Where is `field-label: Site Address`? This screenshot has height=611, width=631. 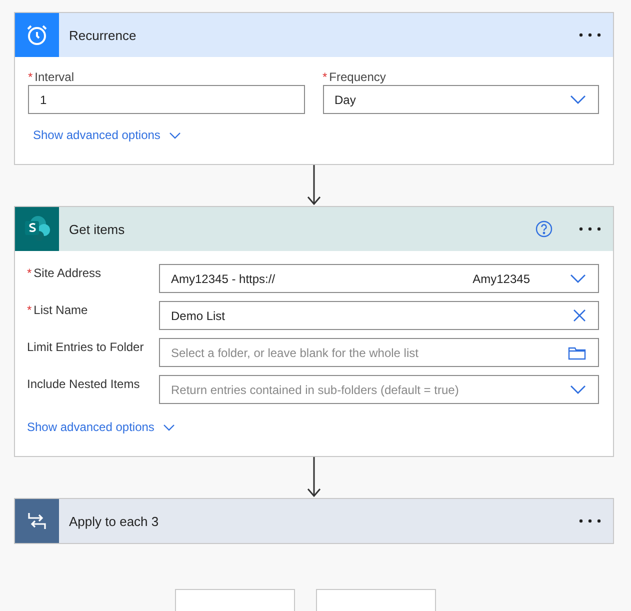
field-label: Site Address is located at coordinates (68, 274).